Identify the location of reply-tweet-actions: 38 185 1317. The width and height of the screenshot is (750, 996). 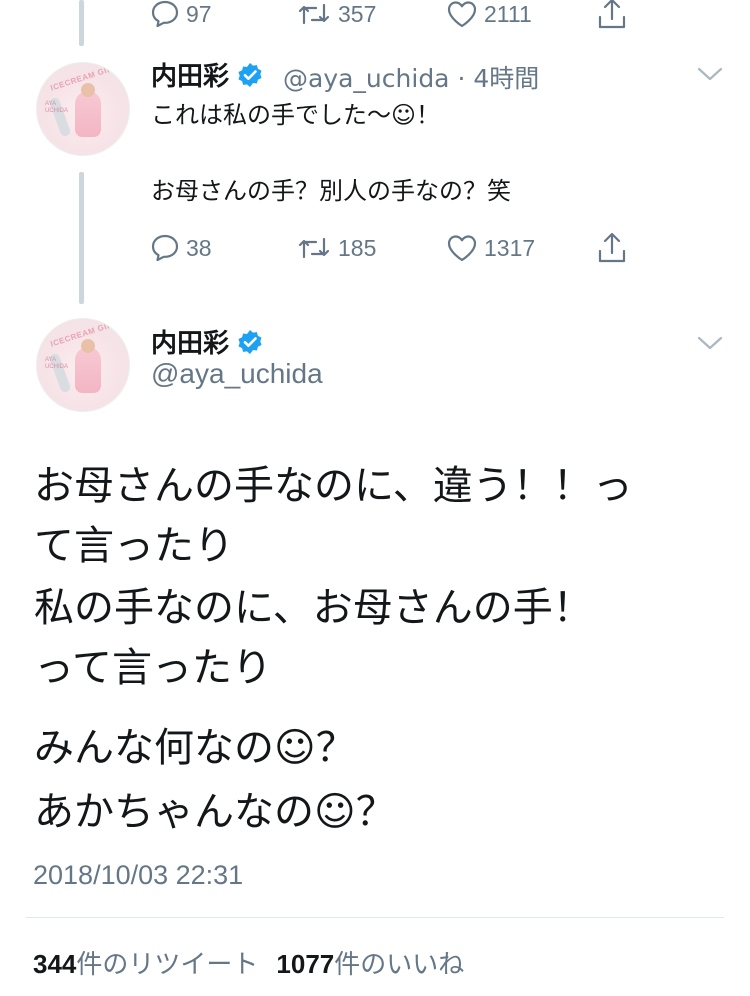
(389, 248).